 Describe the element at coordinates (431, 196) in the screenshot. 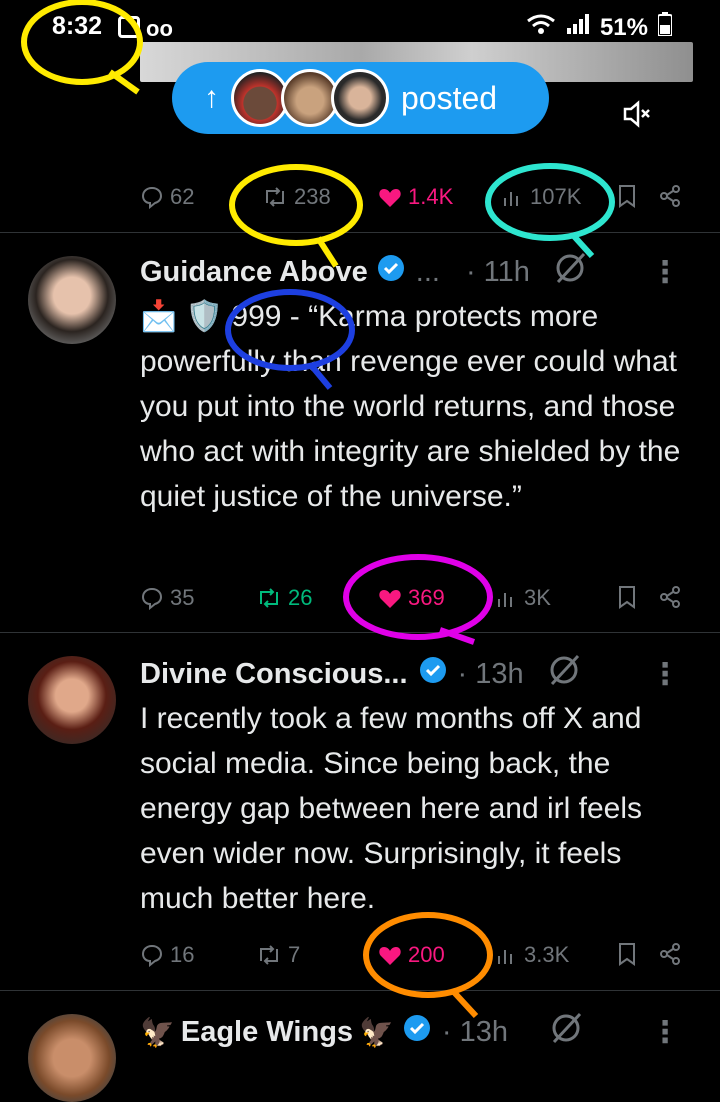

I see `like-count: 1.4K` at that location.